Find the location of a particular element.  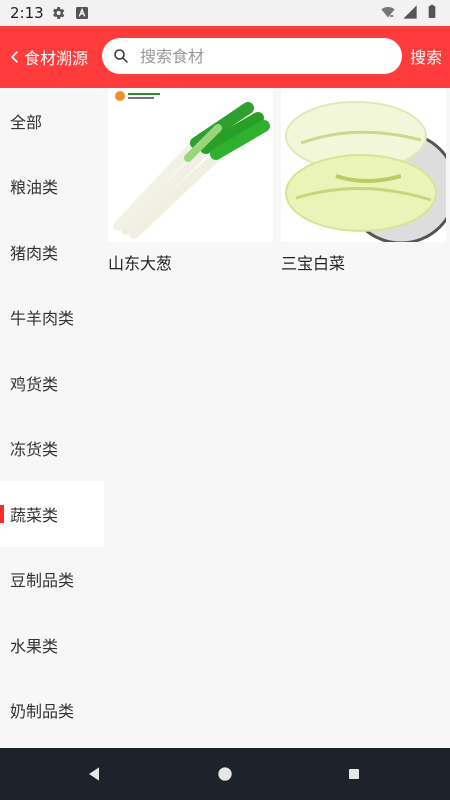

gear-icon is located at coordinates (59, 13).